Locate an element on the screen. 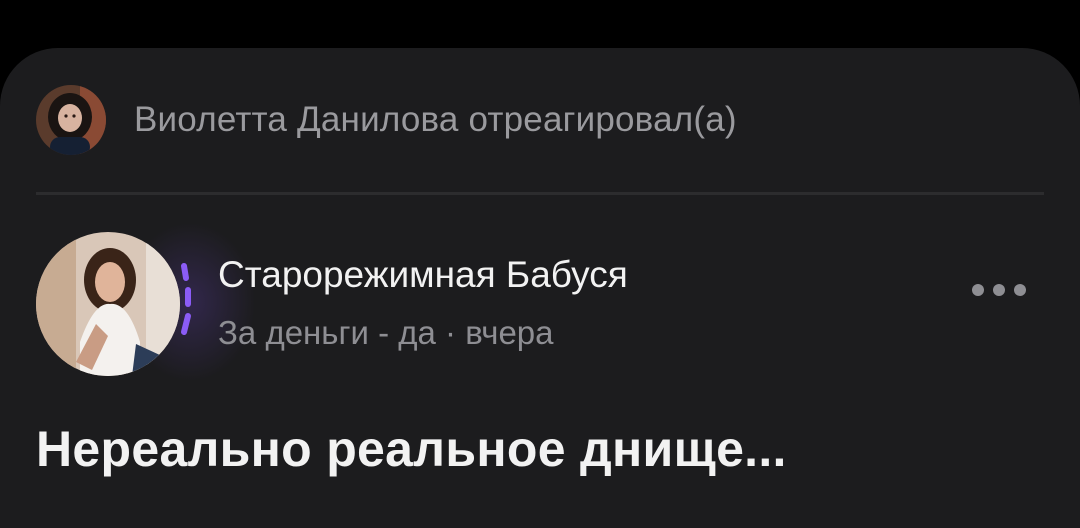 Image resolution: width=1080 pixels, height=528 pixels. post-meta: За деньги - да · вчера is located at coordinates (386, 332).